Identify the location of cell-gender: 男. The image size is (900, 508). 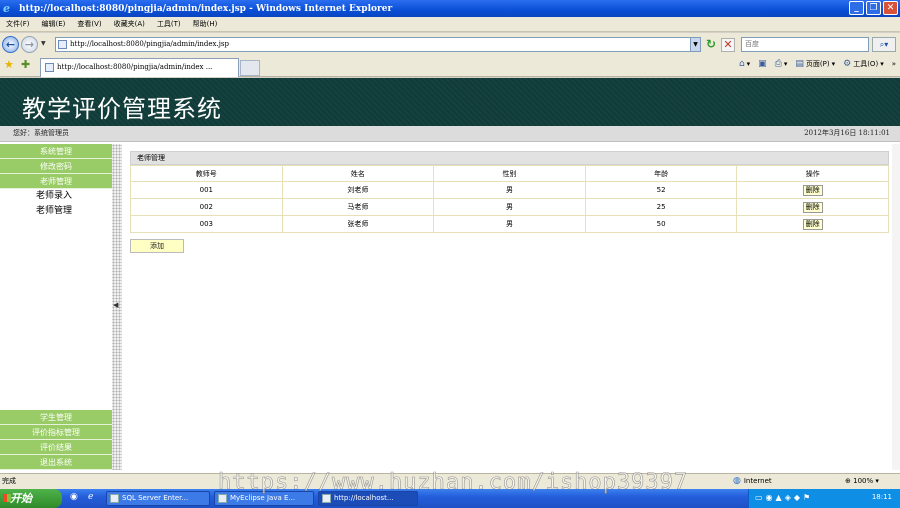
(509, 224).